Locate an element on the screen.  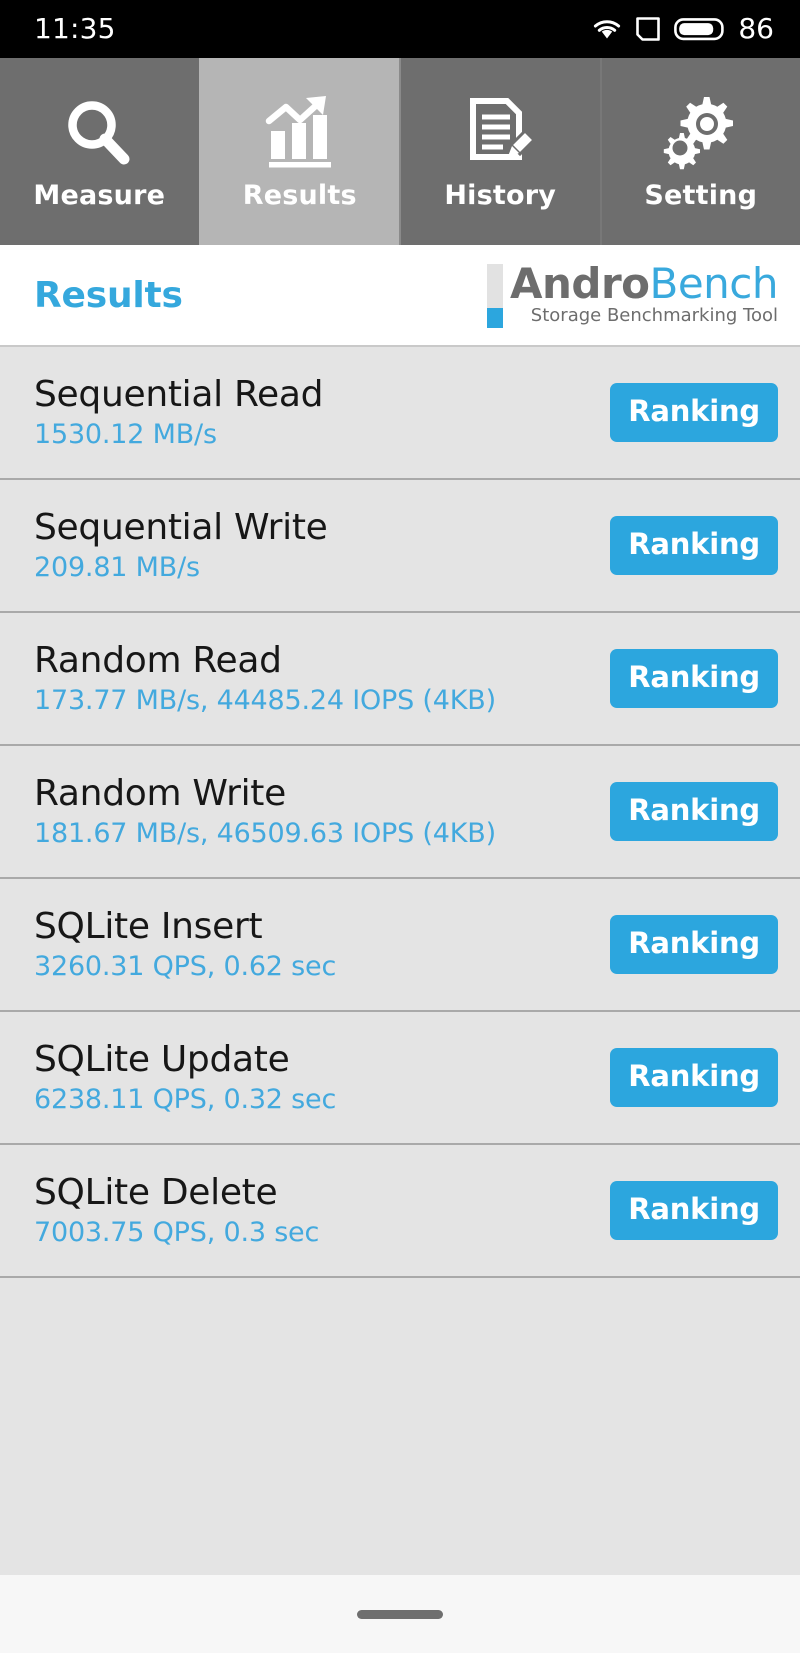
table-row: Sequential Write 209.81 MB/s Ranking is located at coordinates (400, 546).